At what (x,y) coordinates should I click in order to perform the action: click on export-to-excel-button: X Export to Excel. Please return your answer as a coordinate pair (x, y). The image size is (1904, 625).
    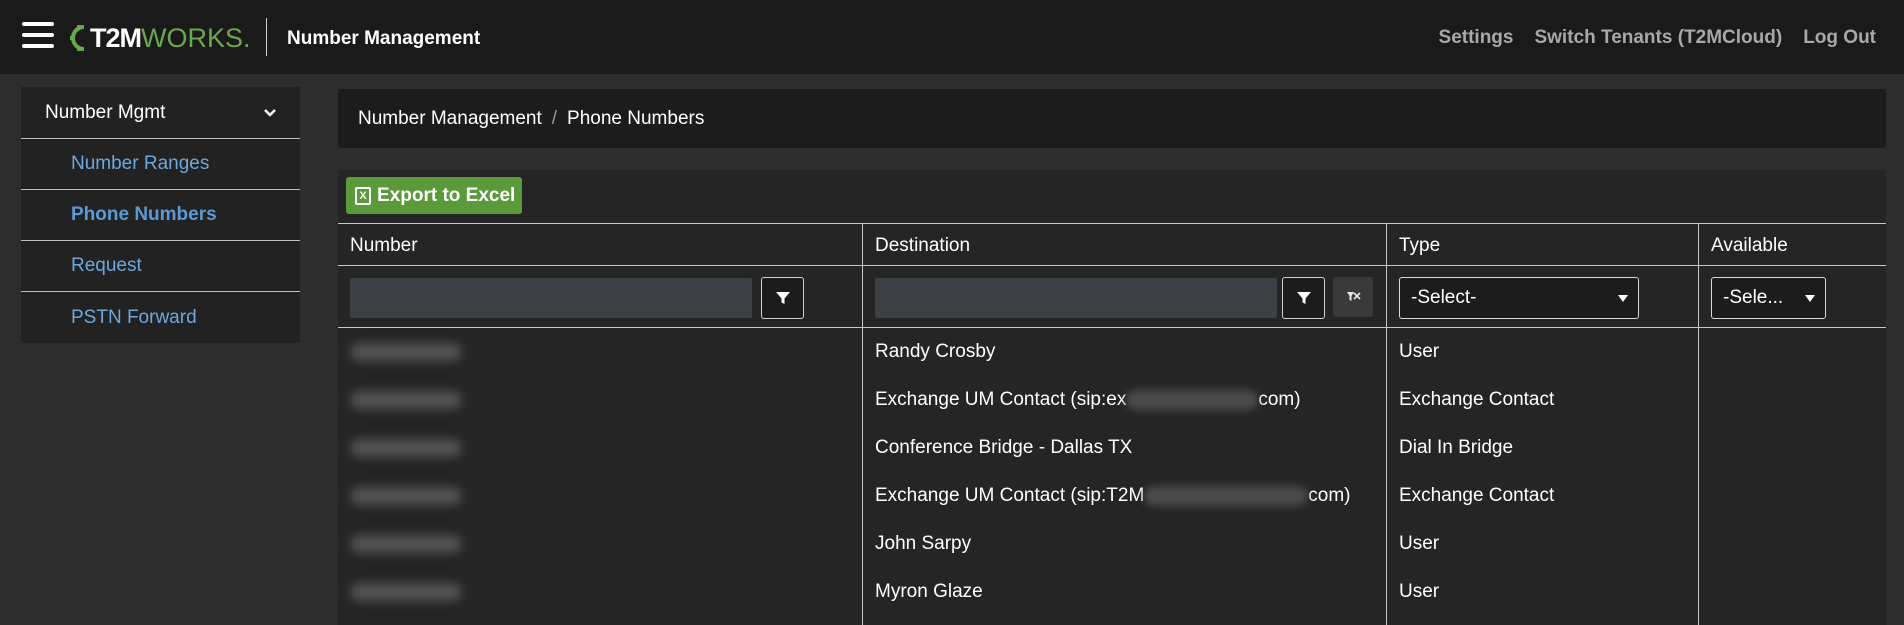
    Looking at the image, I should click on (434, 195).